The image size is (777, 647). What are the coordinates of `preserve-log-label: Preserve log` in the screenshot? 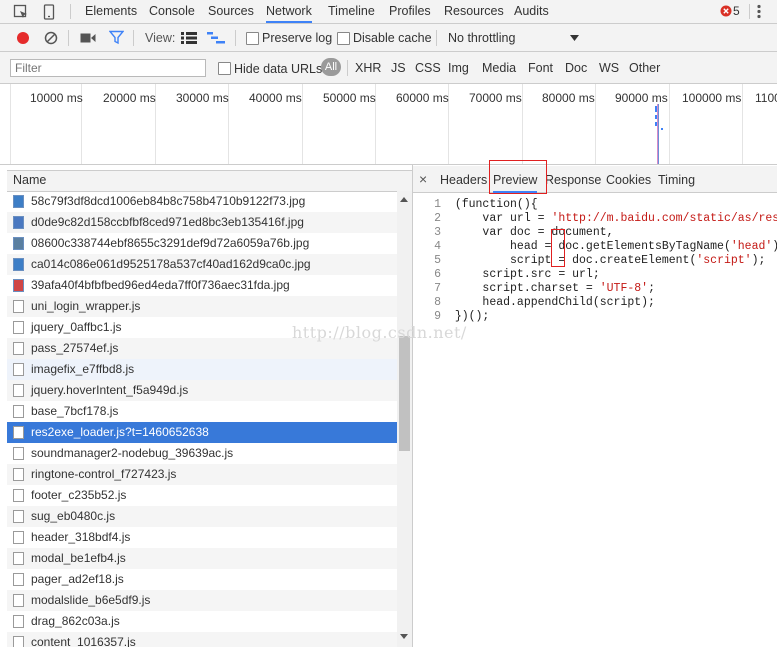 It's located at (297, 38).